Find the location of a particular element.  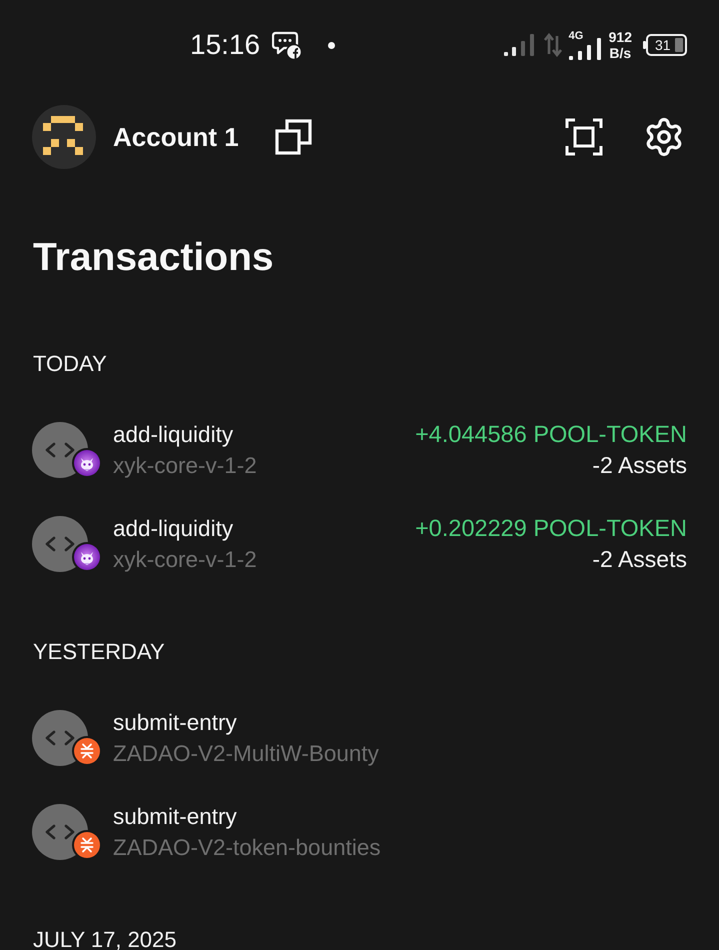

received-amount: +0.202229 POOL-TOKEN is located at coordinates (551, 528).